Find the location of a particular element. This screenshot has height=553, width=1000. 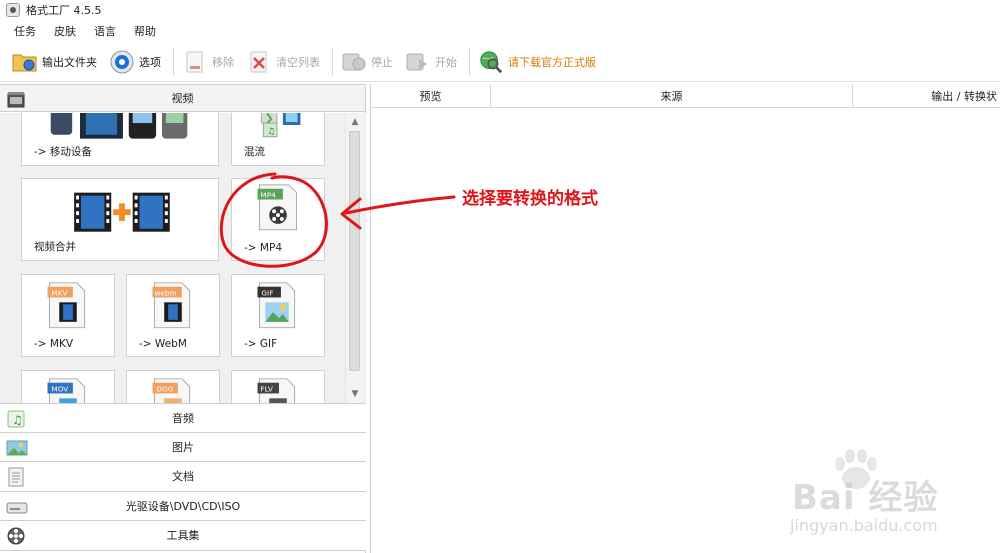

tile-mix: ♫ 混流 is located at coordinates (278, 139).